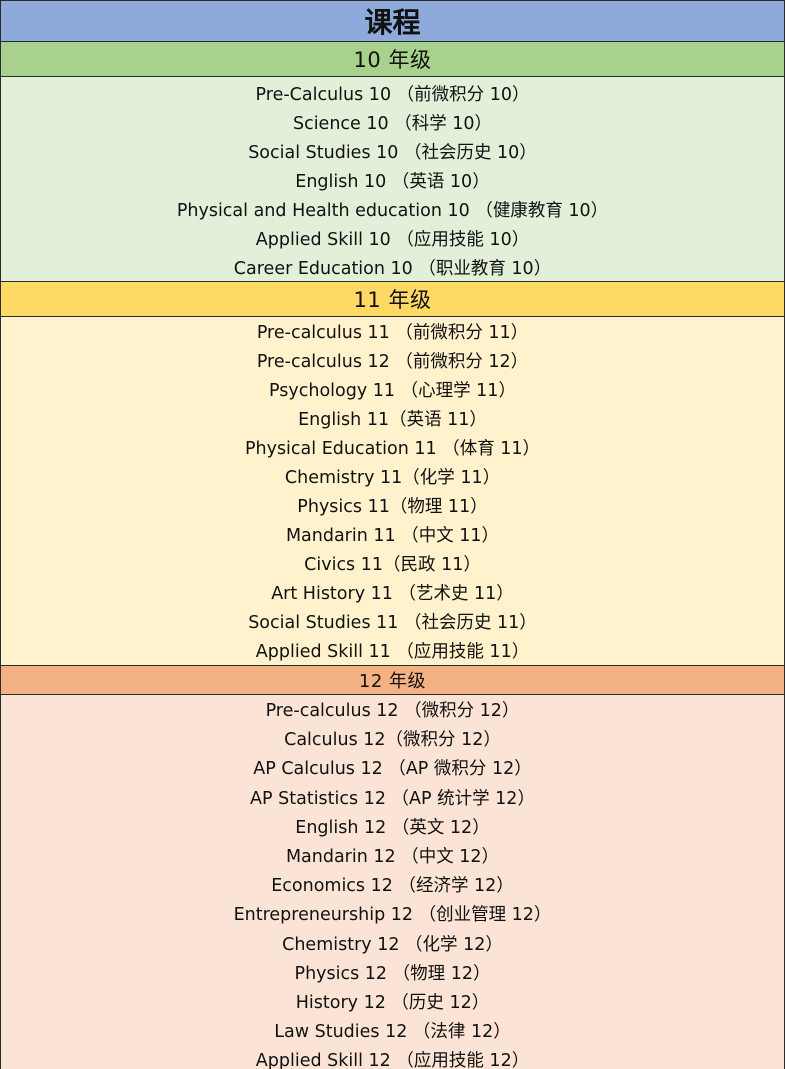 This screenshot has width=785, height=1069. What do you see at coordinates (392, 827) in the screenshot?
I see `course-item: English 12 （英文 12）` at bounding box center [392, 827].